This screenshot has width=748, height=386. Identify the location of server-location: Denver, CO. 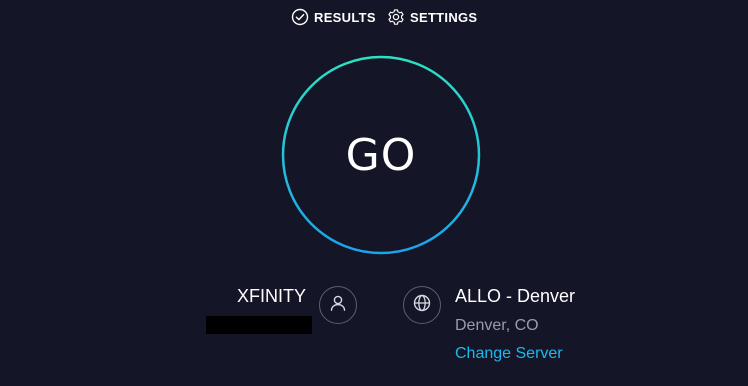
(497, 325).